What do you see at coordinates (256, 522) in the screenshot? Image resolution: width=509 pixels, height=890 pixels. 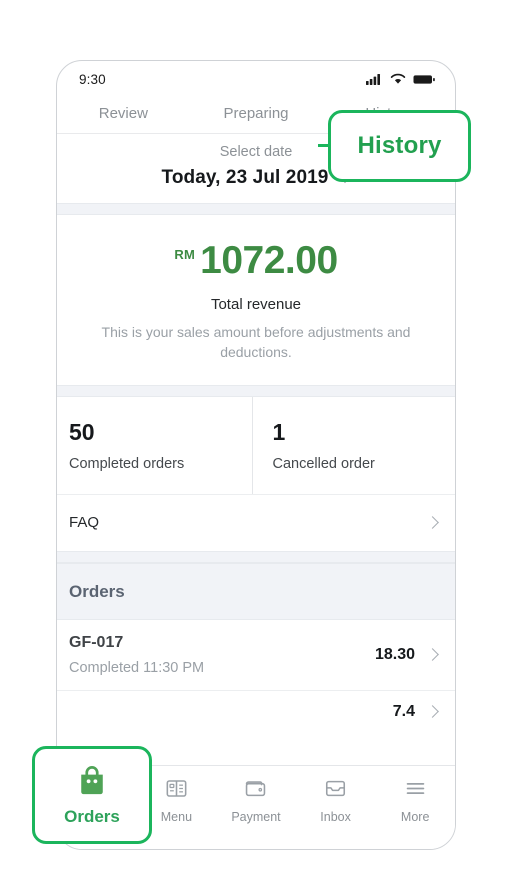 I see `faq-row: FAQ` at bounding box center [256, 522].